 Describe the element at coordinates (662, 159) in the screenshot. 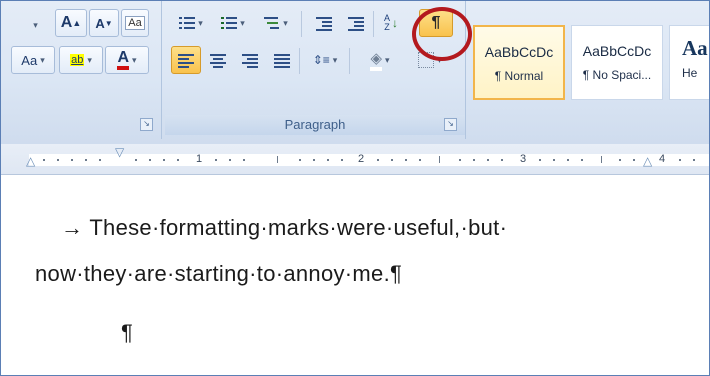

I see `ruler-number: 4` at that location.